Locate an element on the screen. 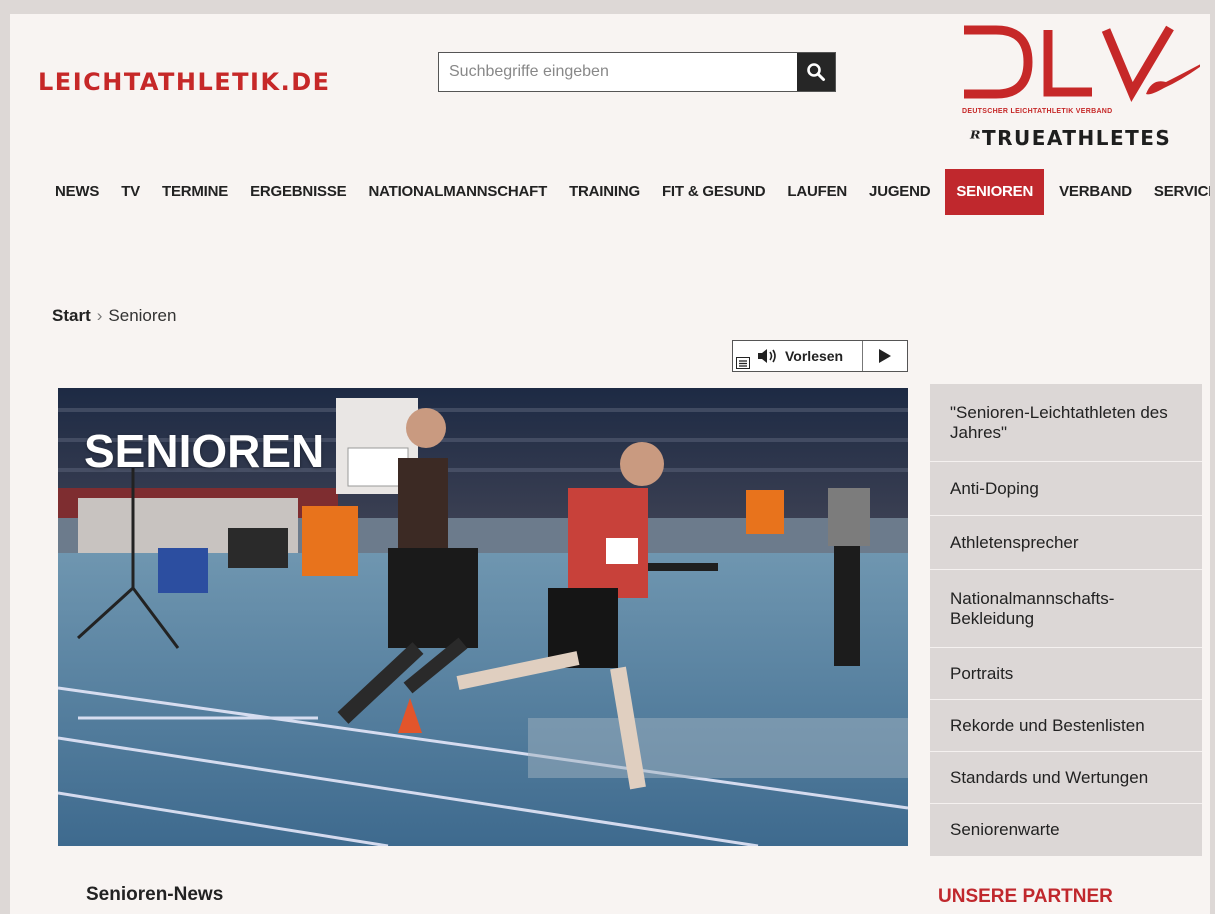 The image size is (1215, 914). sidebar-item-athletensprecher: Athletensprecher is located at coordinates (1066, 543).